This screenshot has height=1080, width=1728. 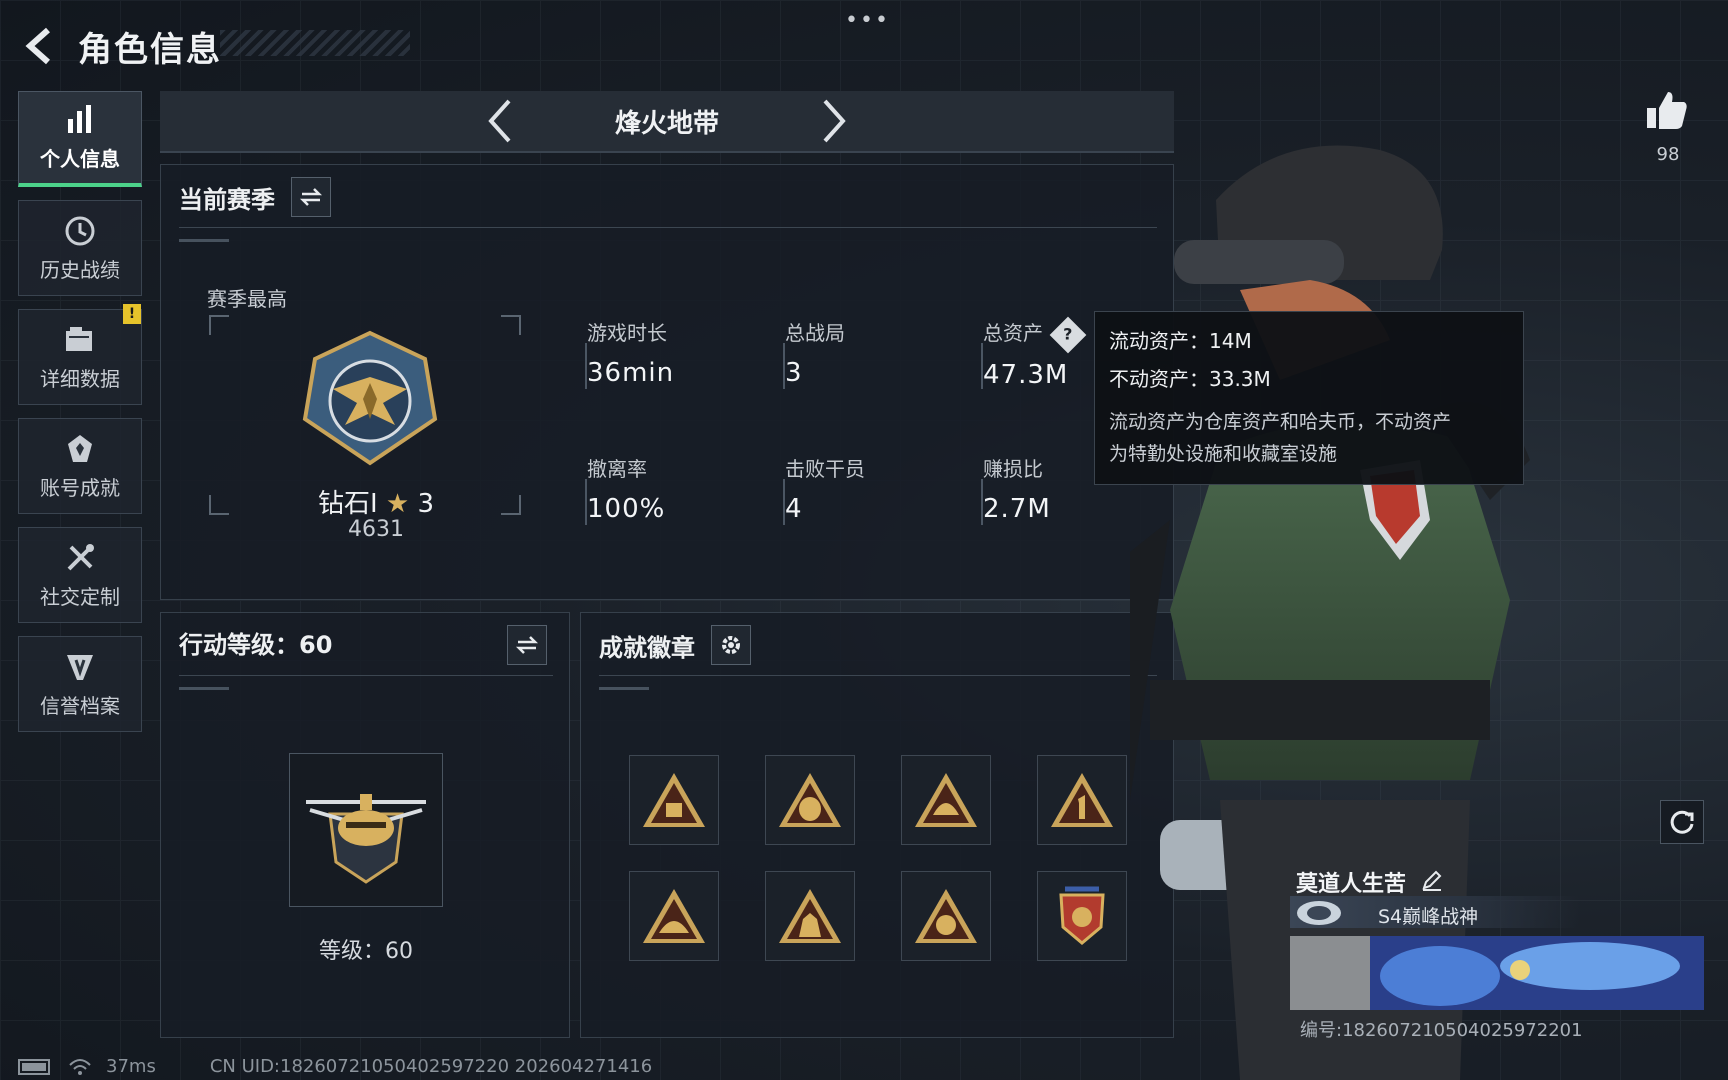 I want to click on swap-icon, so click(x=527, y=645).